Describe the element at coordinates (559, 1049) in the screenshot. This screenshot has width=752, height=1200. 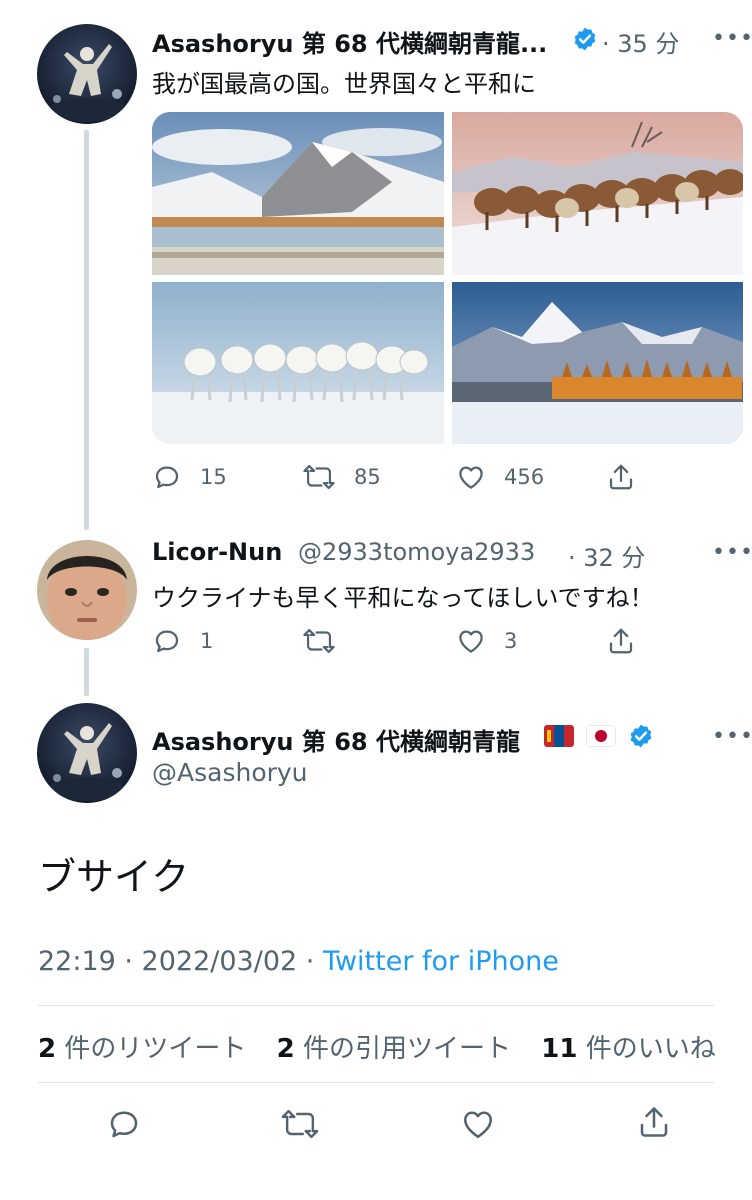
I see `like-stat-count: 11` at that location.